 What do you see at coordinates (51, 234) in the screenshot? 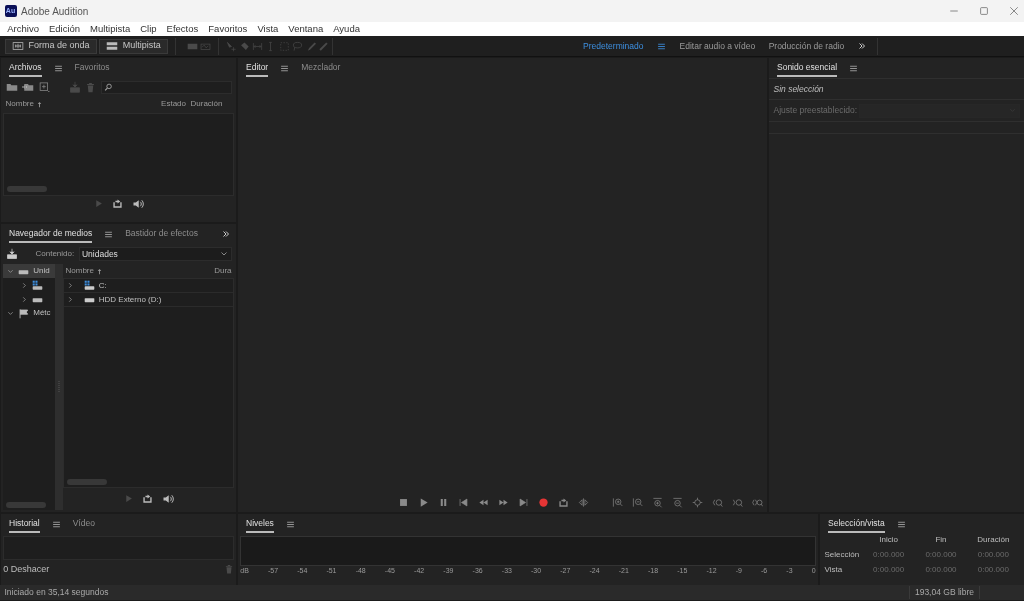
I see `panel-tab: Navegador de medios` at bounding box center [51, 234].